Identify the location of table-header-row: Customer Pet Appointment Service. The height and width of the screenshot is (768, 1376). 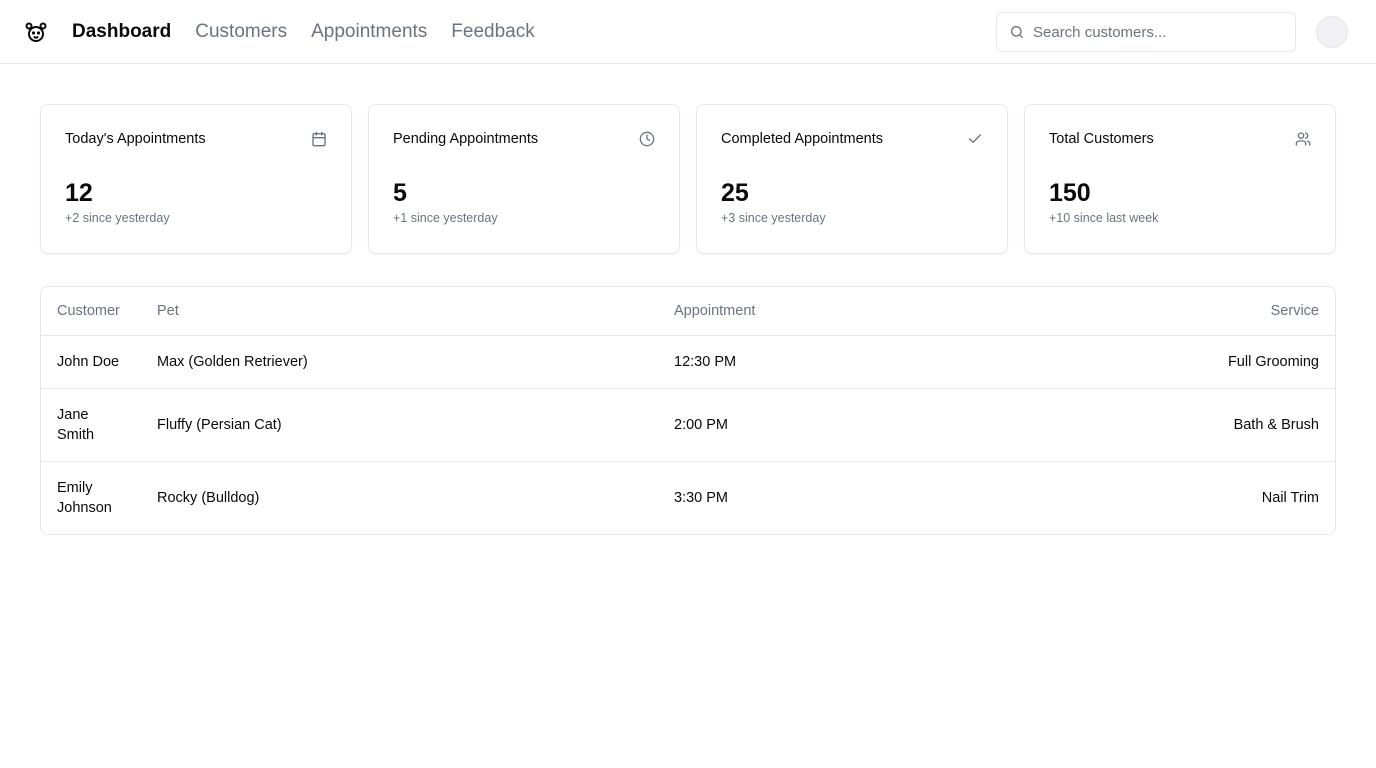
(688, 311).